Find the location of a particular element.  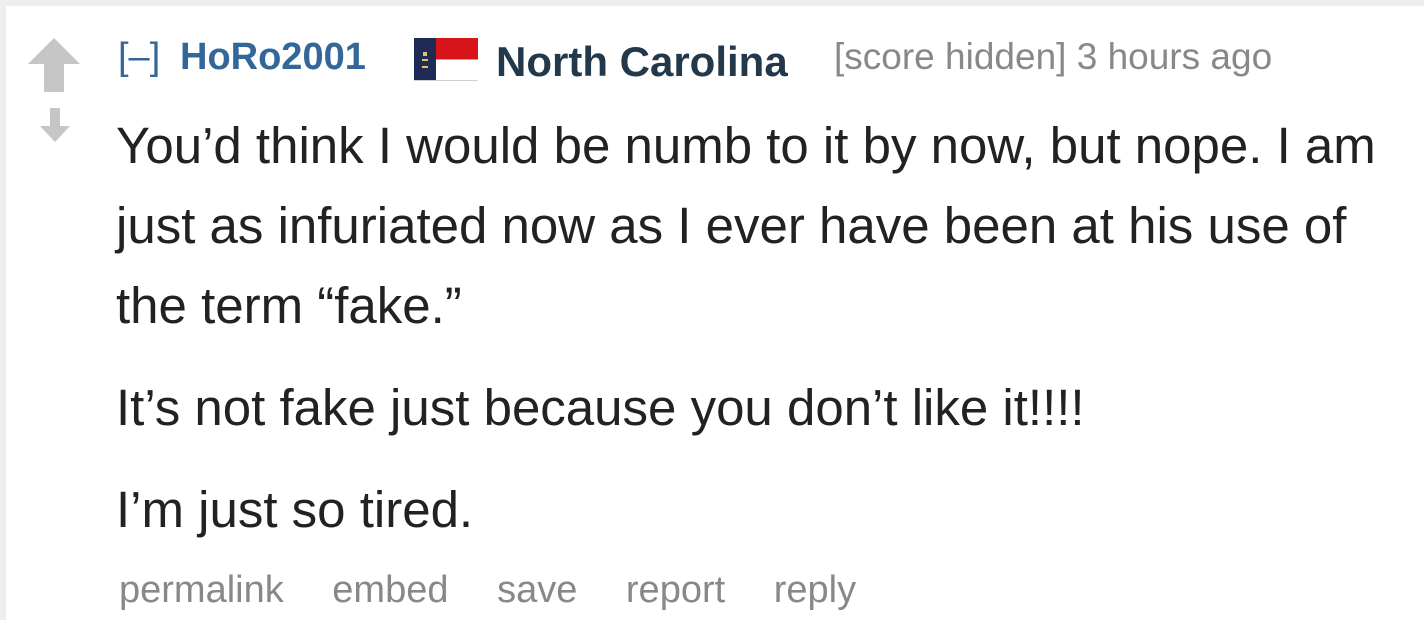

report-button: report is located at coordinates (675, 590).